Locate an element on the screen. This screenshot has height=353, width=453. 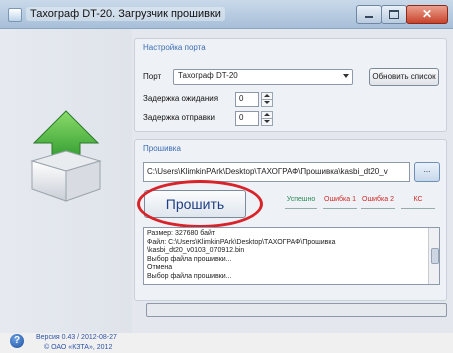
status-error-1-label: Ошибка 1 is located at coordinates (340, 199).